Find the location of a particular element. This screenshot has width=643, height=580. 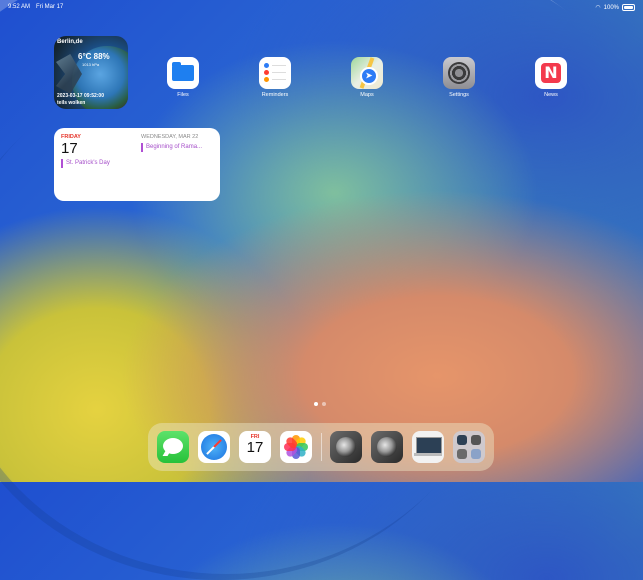

dock-separator is located at coordinates (321, 447).